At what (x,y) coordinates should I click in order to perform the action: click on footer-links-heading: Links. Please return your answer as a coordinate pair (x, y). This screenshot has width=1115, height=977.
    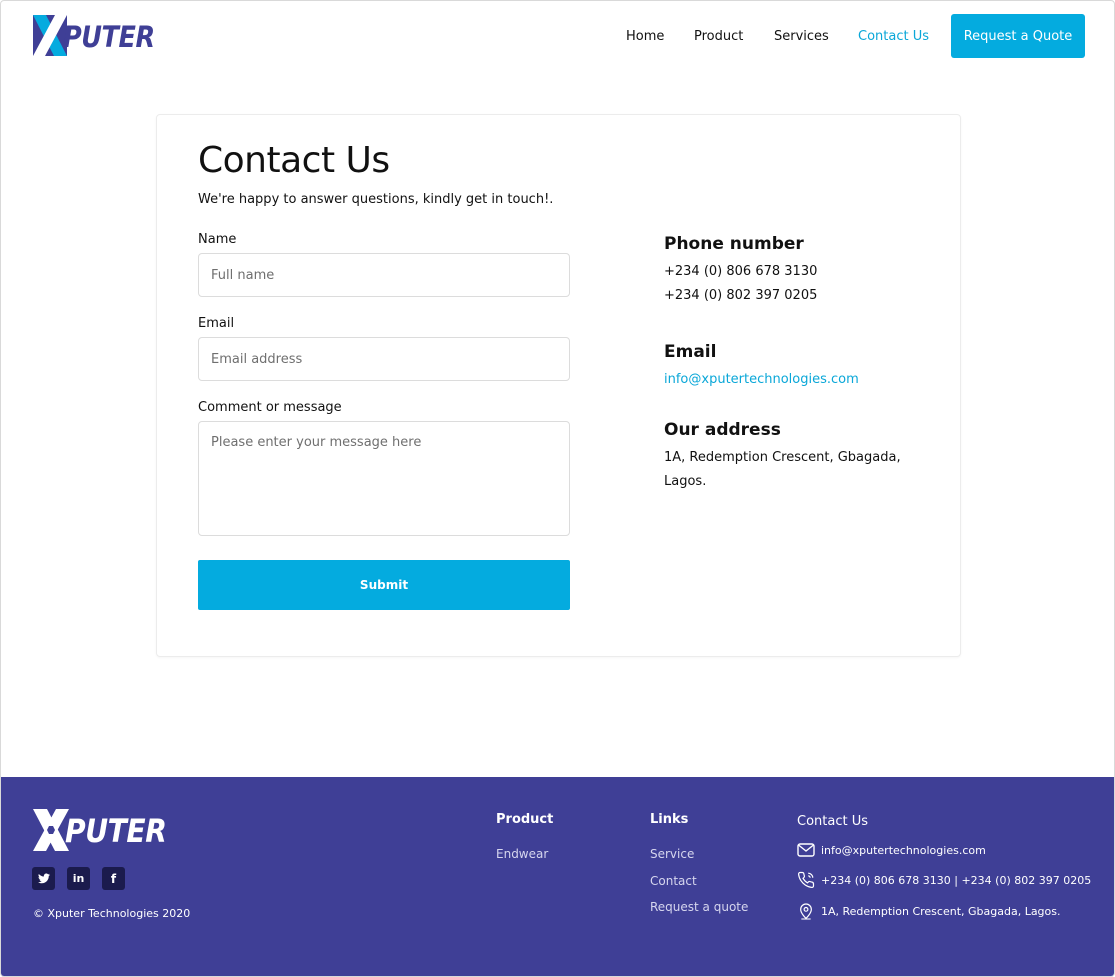
    Looking at the image, I should click on (669, 819).